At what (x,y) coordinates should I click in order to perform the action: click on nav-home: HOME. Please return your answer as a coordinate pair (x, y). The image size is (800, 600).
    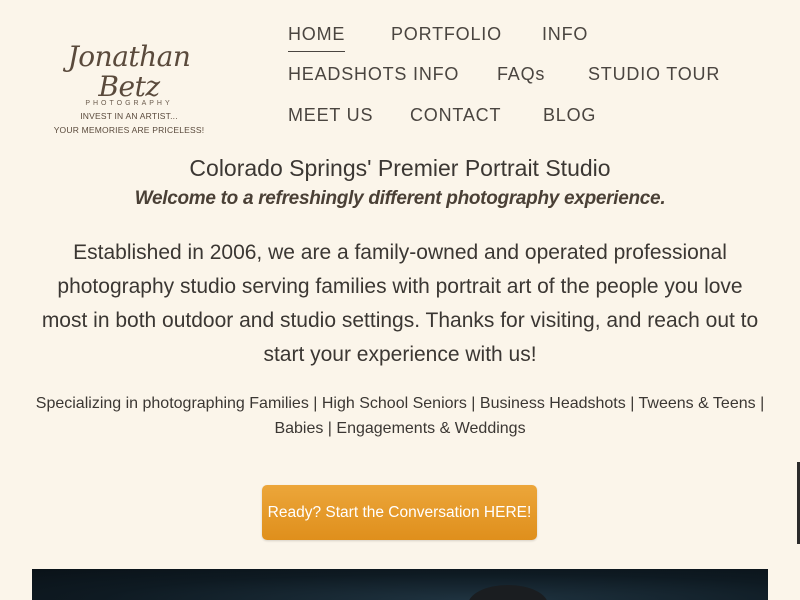
    Looking at the image, I should click on (317, 38).